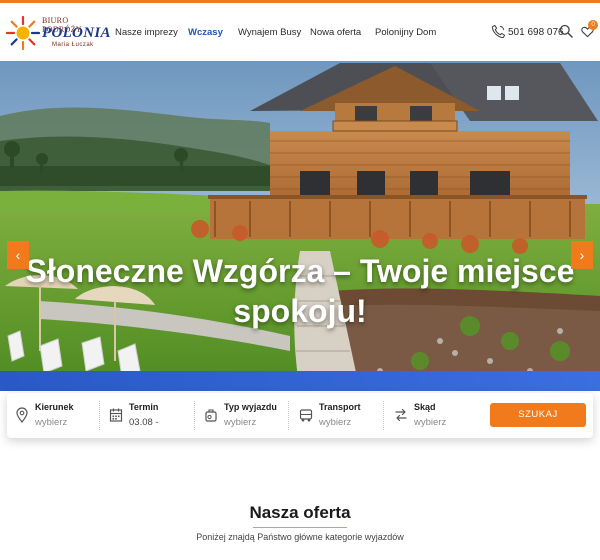  I want to click on brand-logo: BIURO PODRÓŻY POLONIA Maria Łuczak, so click(58, 33).